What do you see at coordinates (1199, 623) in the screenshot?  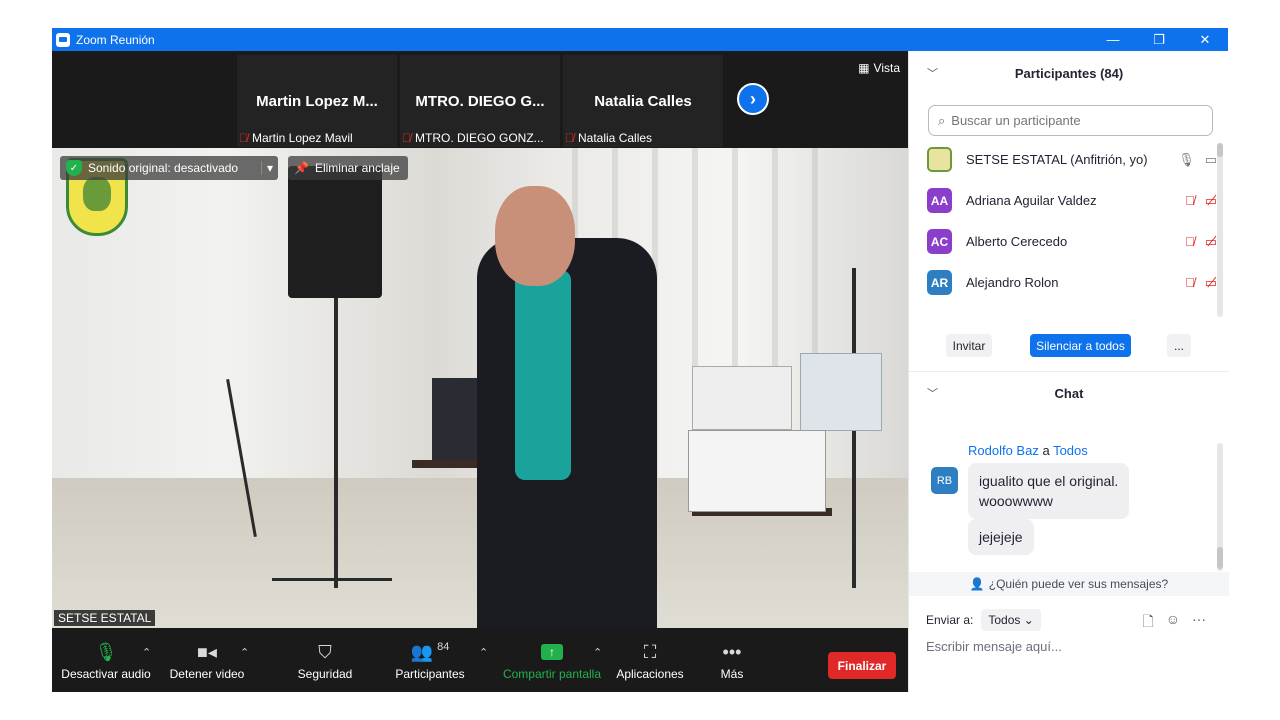 I see `more-dots-icon: ···` at bounding box center [1199, 623].